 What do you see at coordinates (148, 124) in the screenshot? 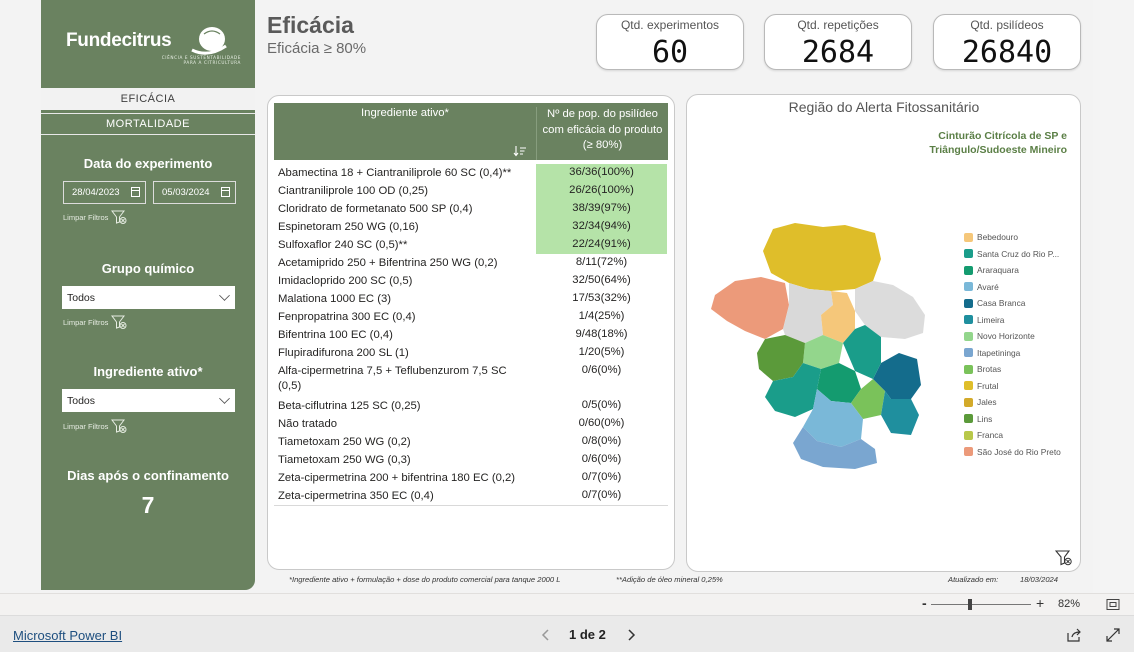
I see `nav-mortalidade-button: MORTALIDADE` at bounding box center [148, 124].